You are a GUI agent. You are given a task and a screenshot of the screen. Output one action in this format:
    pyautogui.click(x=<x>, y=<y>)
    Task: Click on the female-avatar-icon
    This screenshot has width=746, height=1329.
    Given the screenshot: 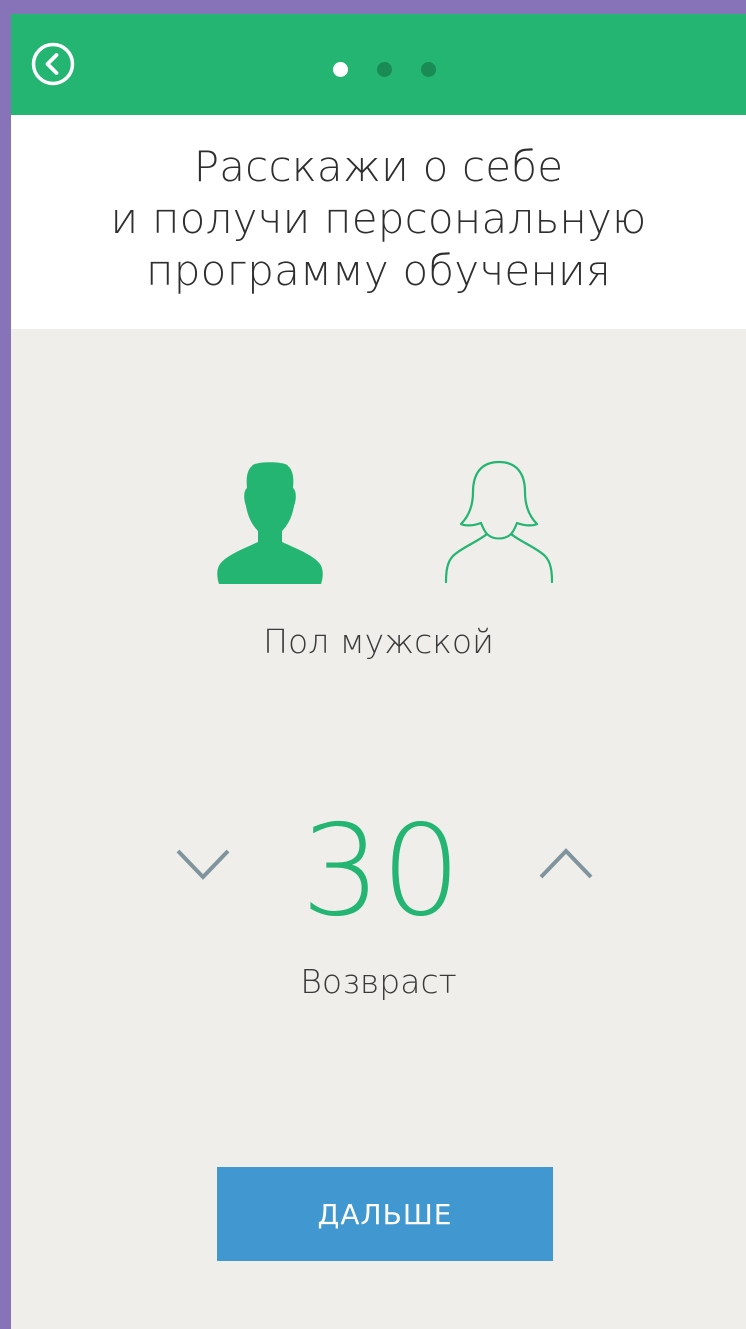 What is the action you would take?
    pyautogui.click(x=499, y=522)
    